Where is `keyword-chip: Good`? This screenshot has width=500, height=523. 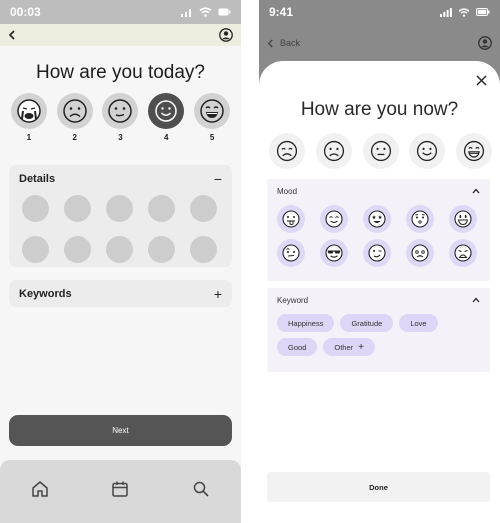
keyword-chip: Good is located at coordinates (297, 347).